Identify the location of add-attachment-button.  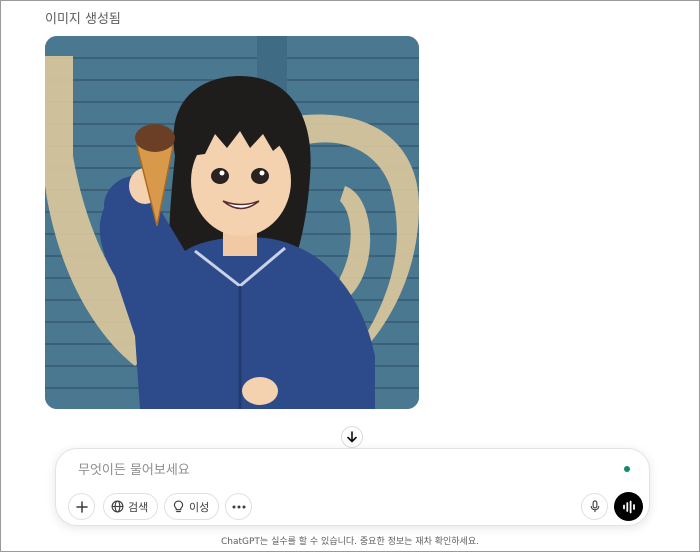
(81, 506).